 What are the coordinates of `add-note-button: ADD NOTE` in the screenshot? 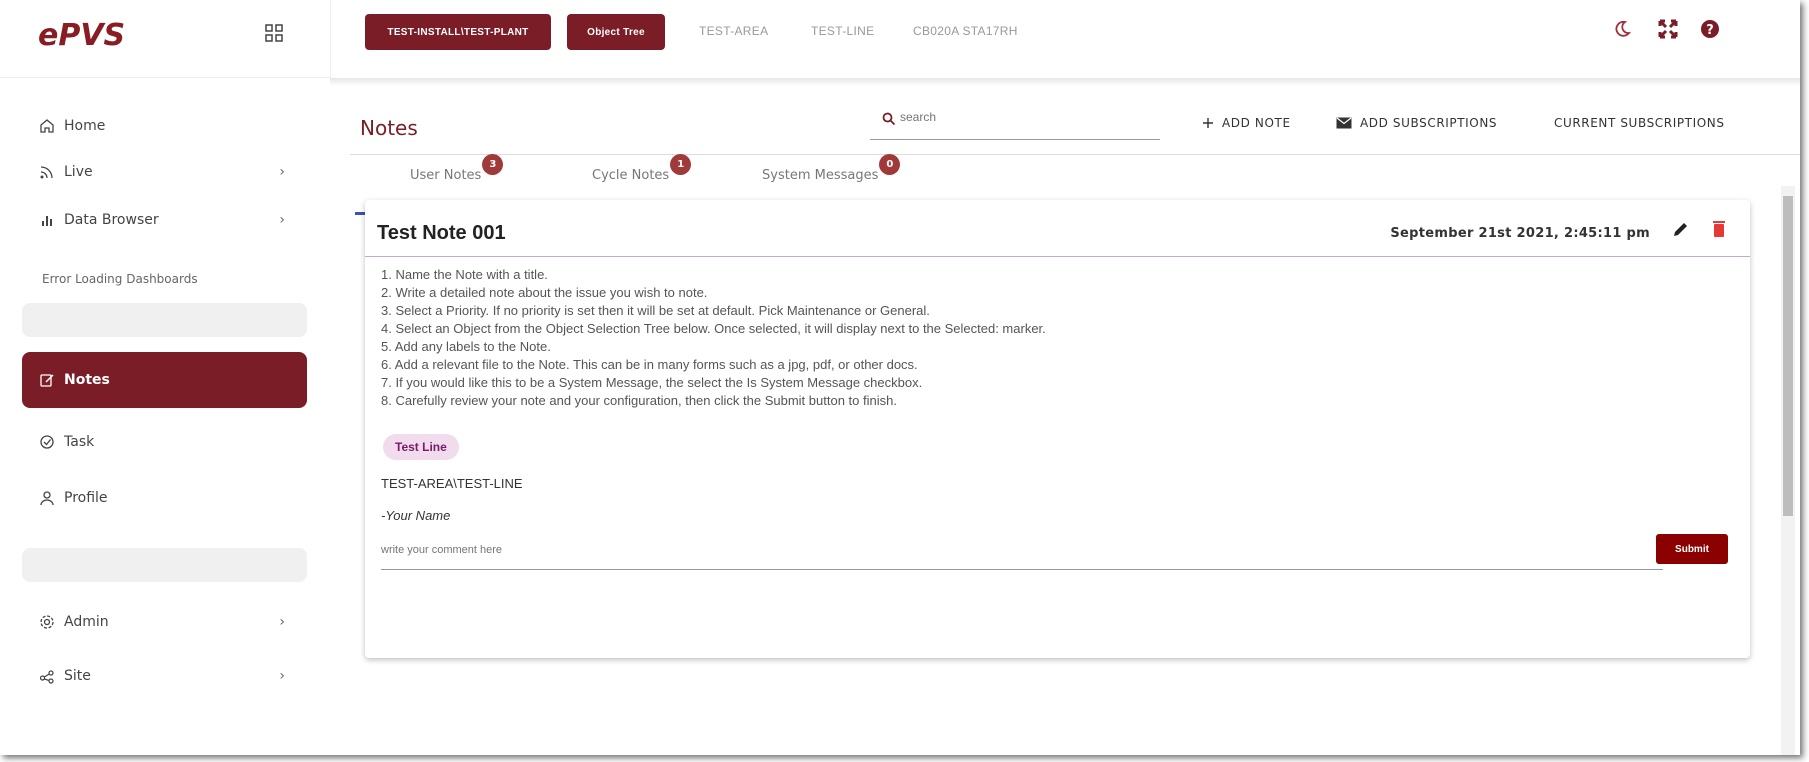 It's located at (1246, 123).